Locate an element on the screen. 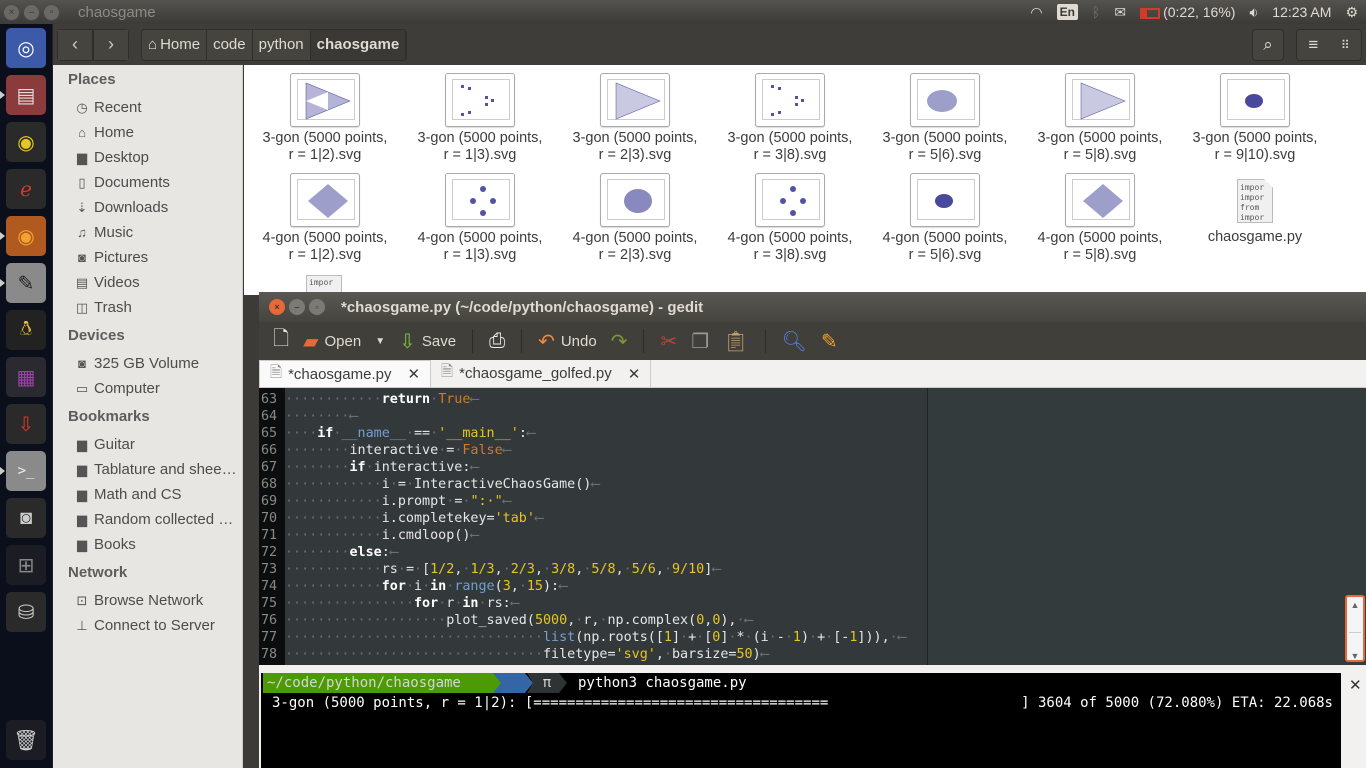 This screenshot has width=1366, height=768. sidebar-item-connect-to-server: ⊥ Connect to Server is located at coordinates (145, 625).